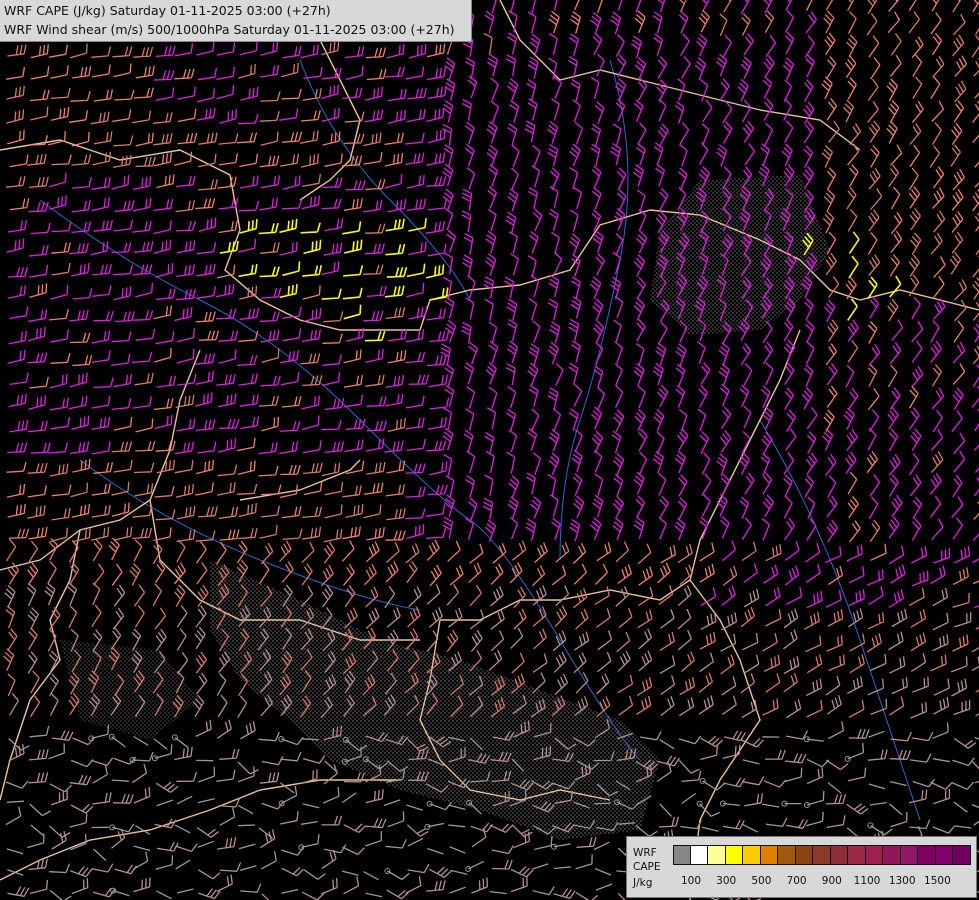 This screenshot has width=979, height=900. What do you see at coordinates (645, 853) in the screenshot?
I see `legend-label-line1: WRF` at bounding box center [645, 853].